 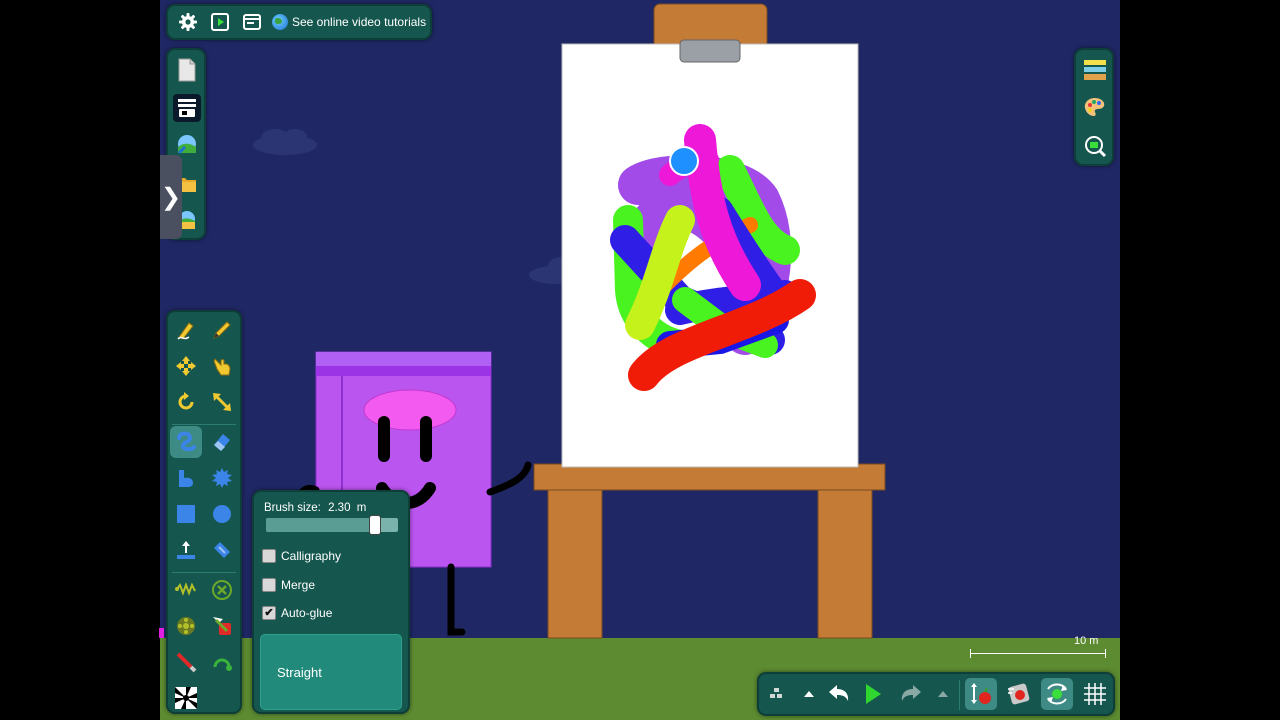 What do you see at coordinates (315, 508) in the screenshot?
I see `brush-size-label: Brush size: 2.30 m` at bounding box center [315, 508].